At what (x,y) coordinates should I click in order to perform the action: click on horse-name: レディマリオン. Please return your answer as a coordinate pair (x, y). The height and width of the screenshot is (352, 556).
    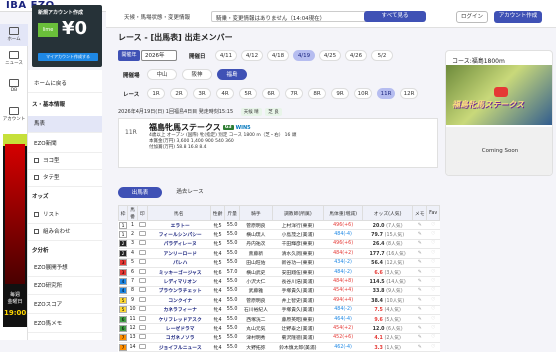
    Looking at the image, I should click on (179, 281).